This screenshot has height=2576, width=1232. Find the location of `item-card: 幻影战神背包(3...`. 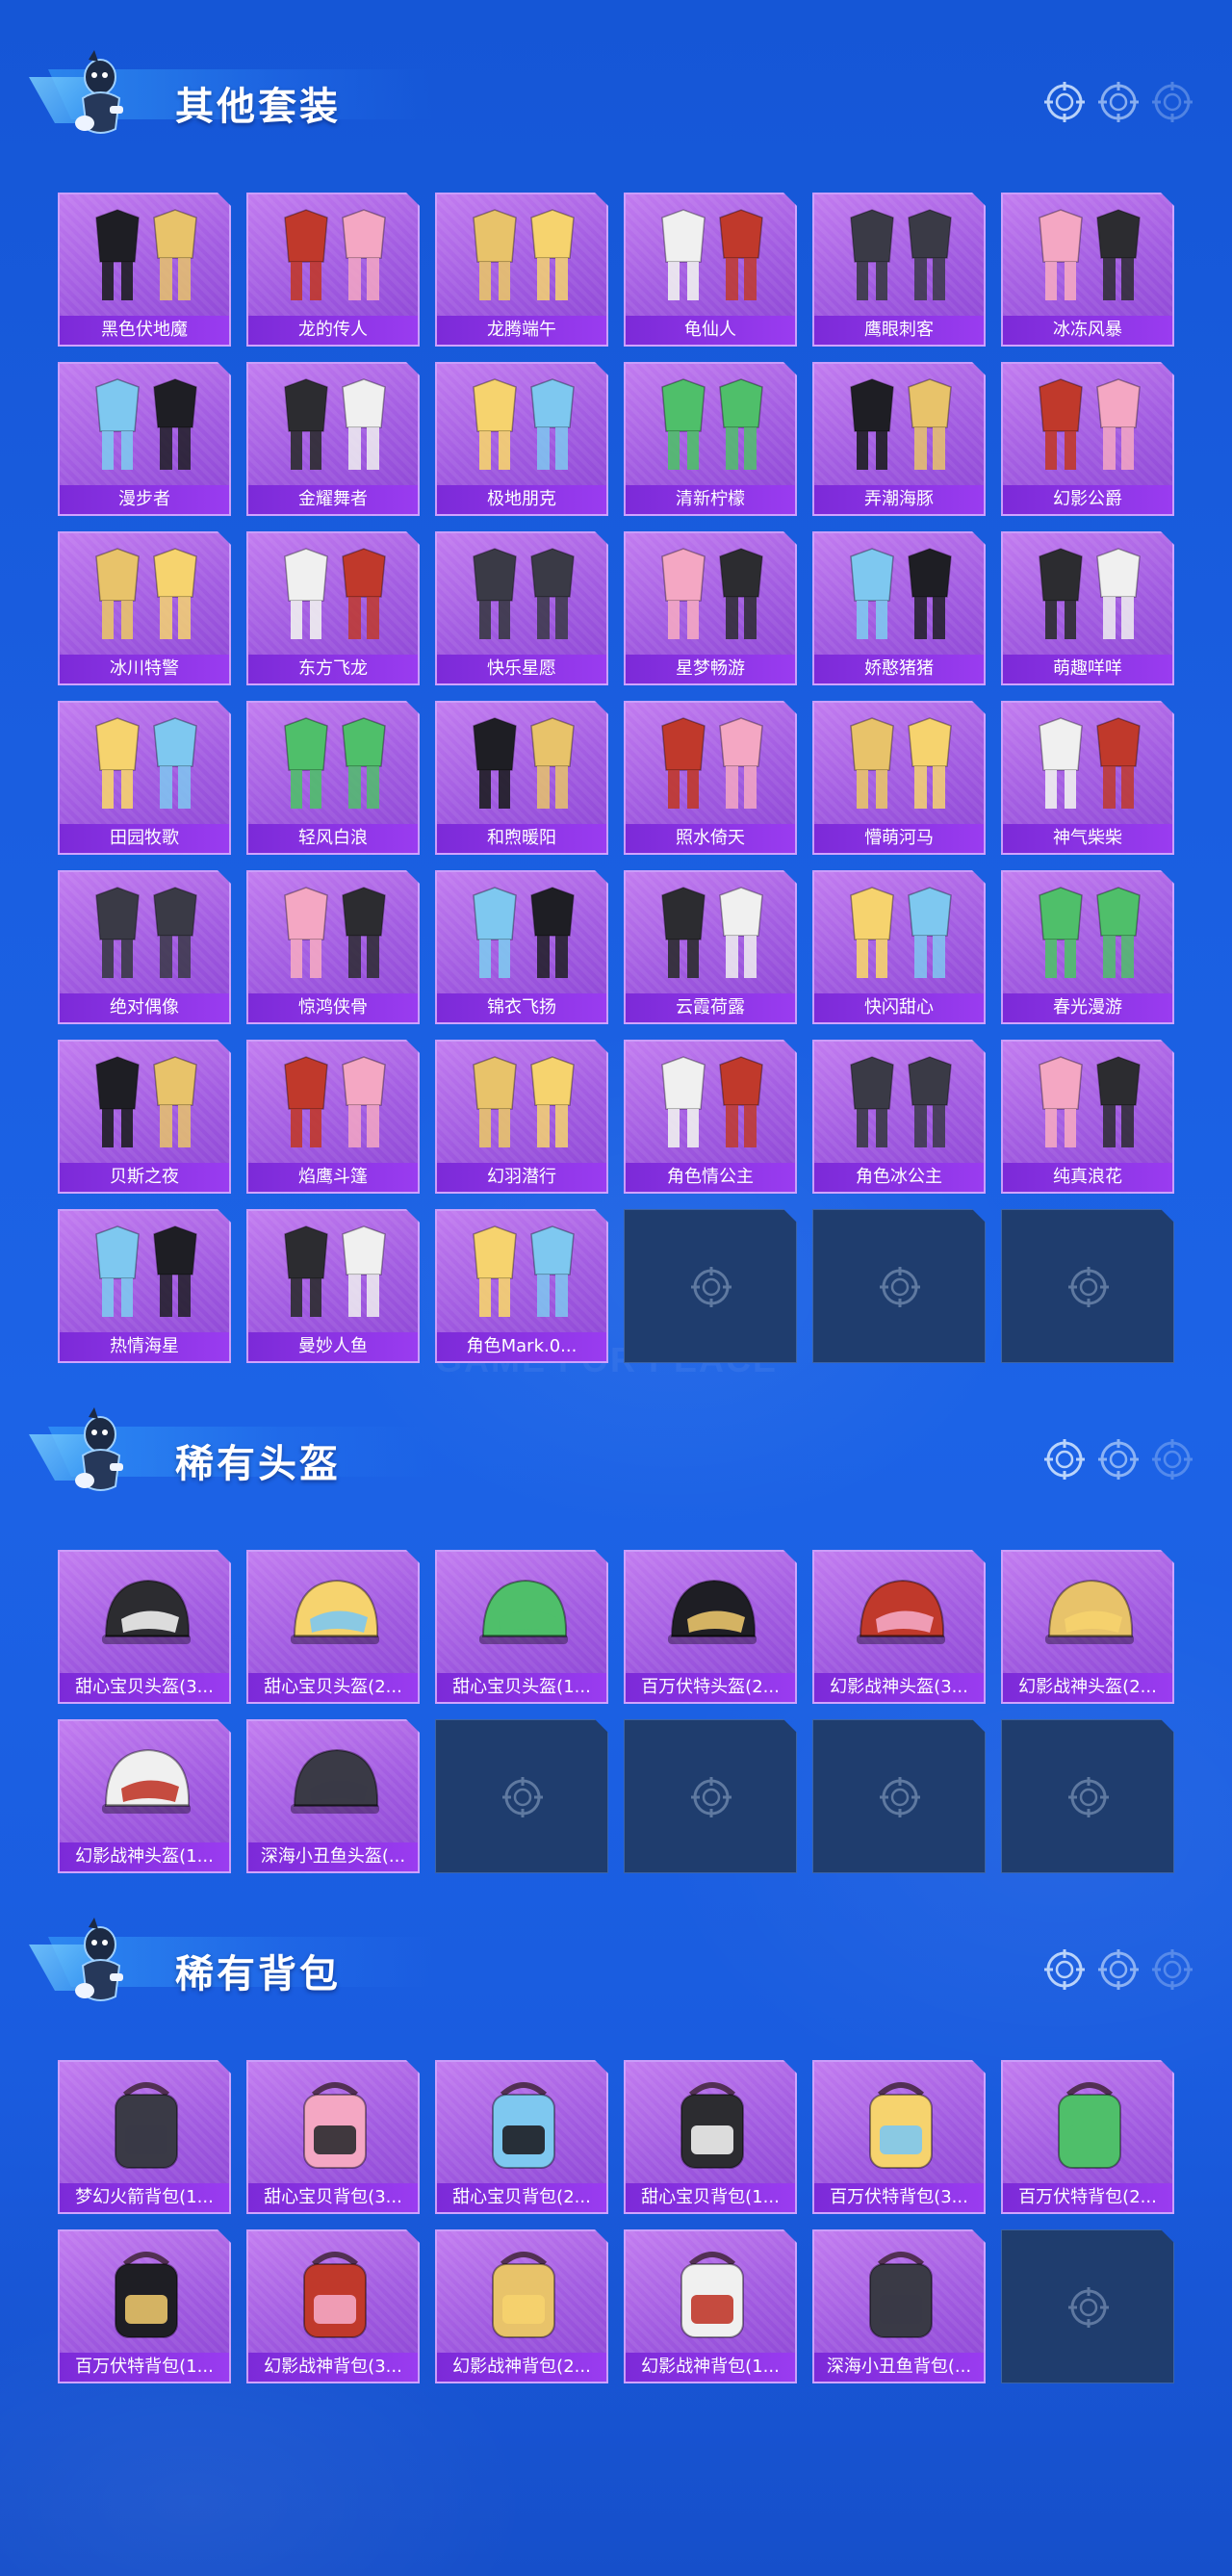

item-card: 幻影战神背包(3... is located at coordinates (333, 2306).